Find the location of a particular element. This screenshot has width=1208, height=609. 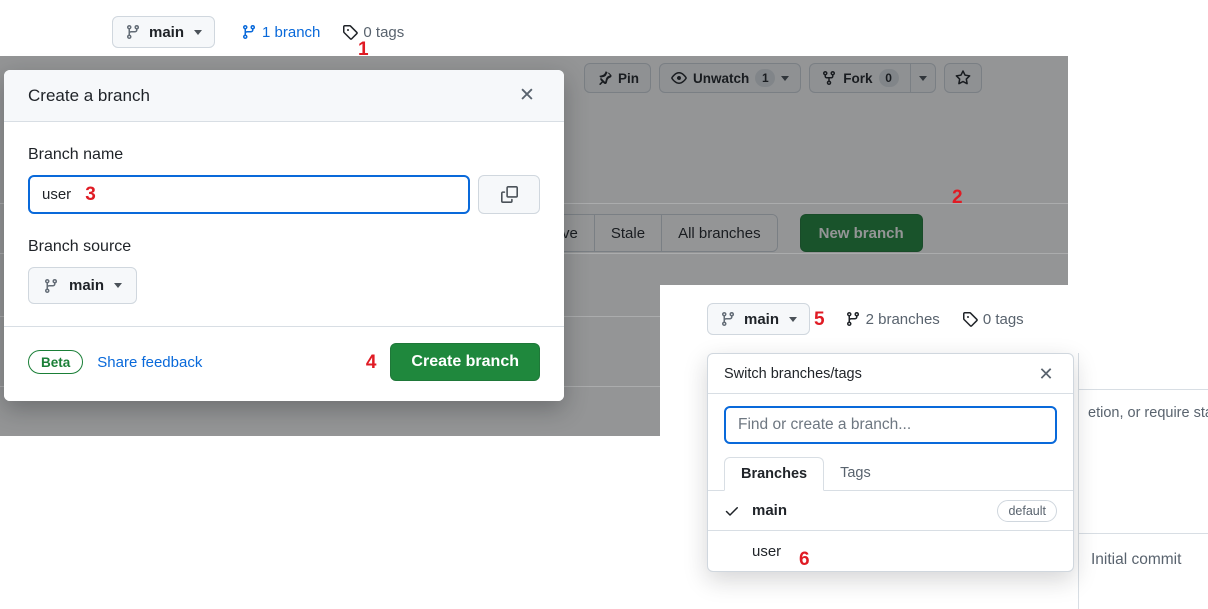

popover-header: Switch branches/tags ✕ is located at coordinates (890, 374).